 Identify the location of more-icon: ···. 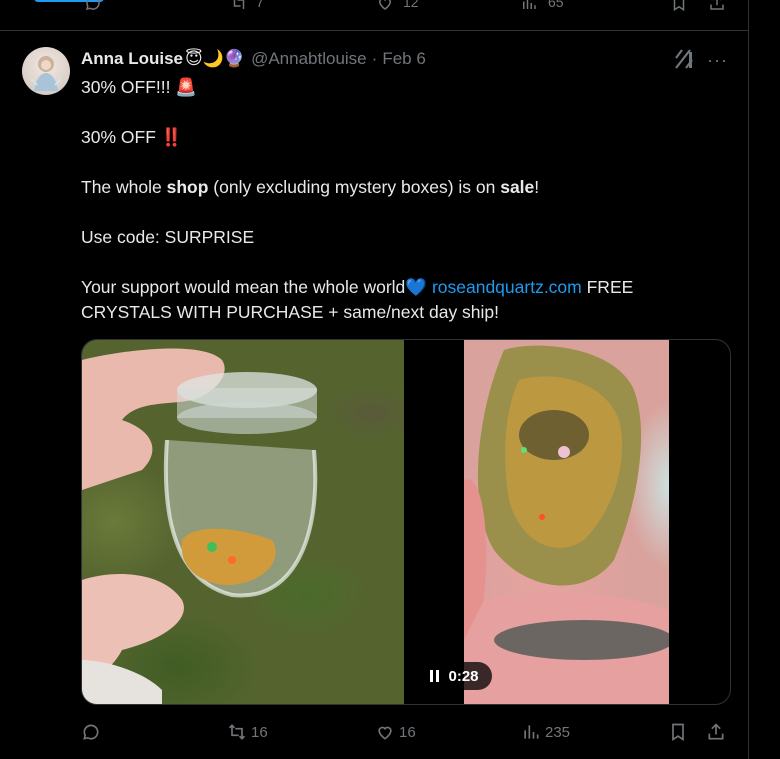
(717, 60).